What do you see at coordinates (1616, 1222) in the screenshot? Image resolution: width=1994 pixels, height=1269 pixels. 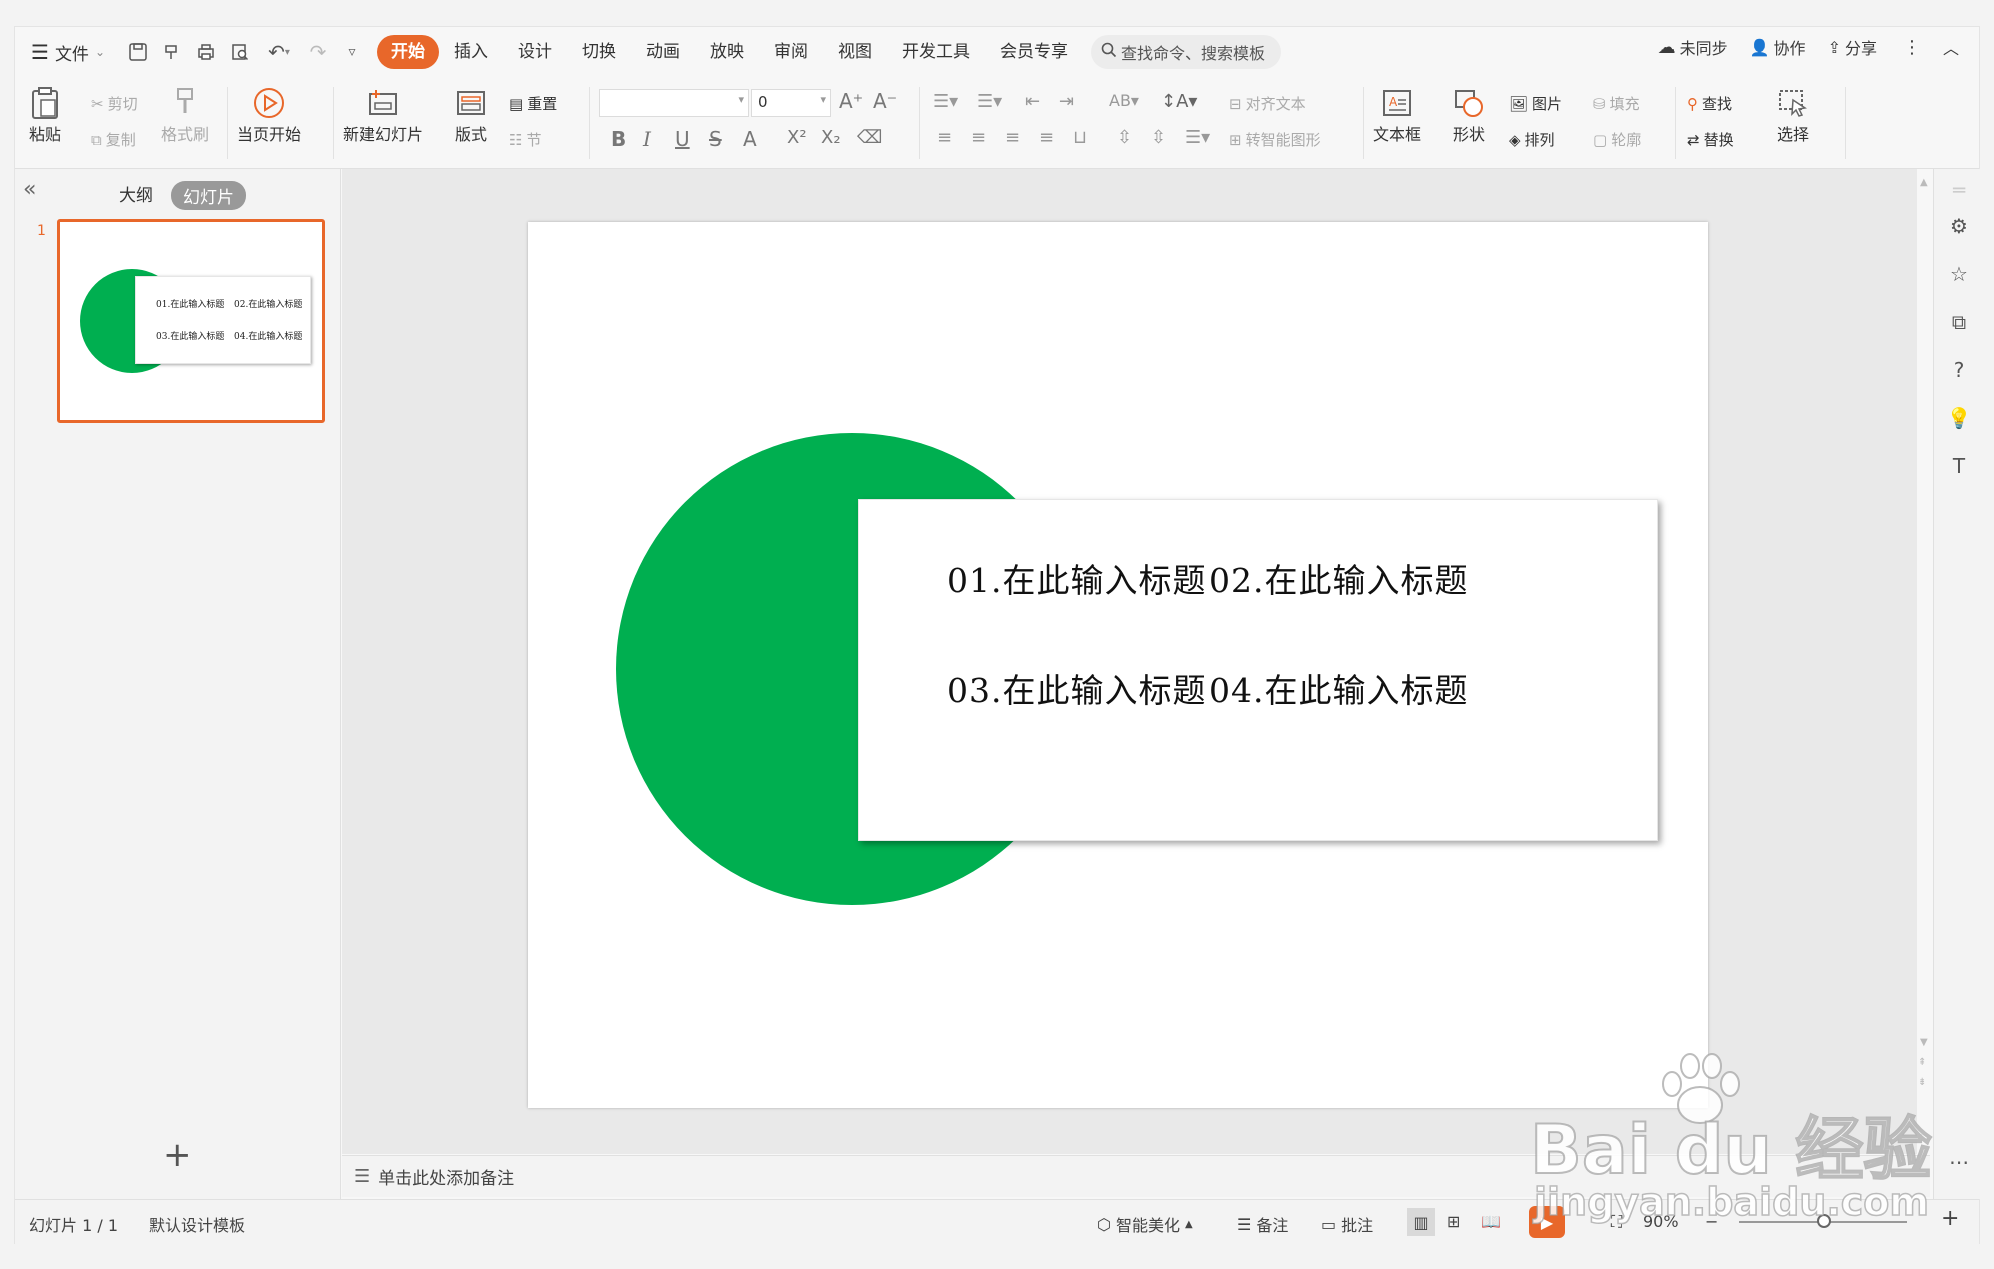 I see `fit-window-icon: ⛶` at bounding box center [1616, 1222].